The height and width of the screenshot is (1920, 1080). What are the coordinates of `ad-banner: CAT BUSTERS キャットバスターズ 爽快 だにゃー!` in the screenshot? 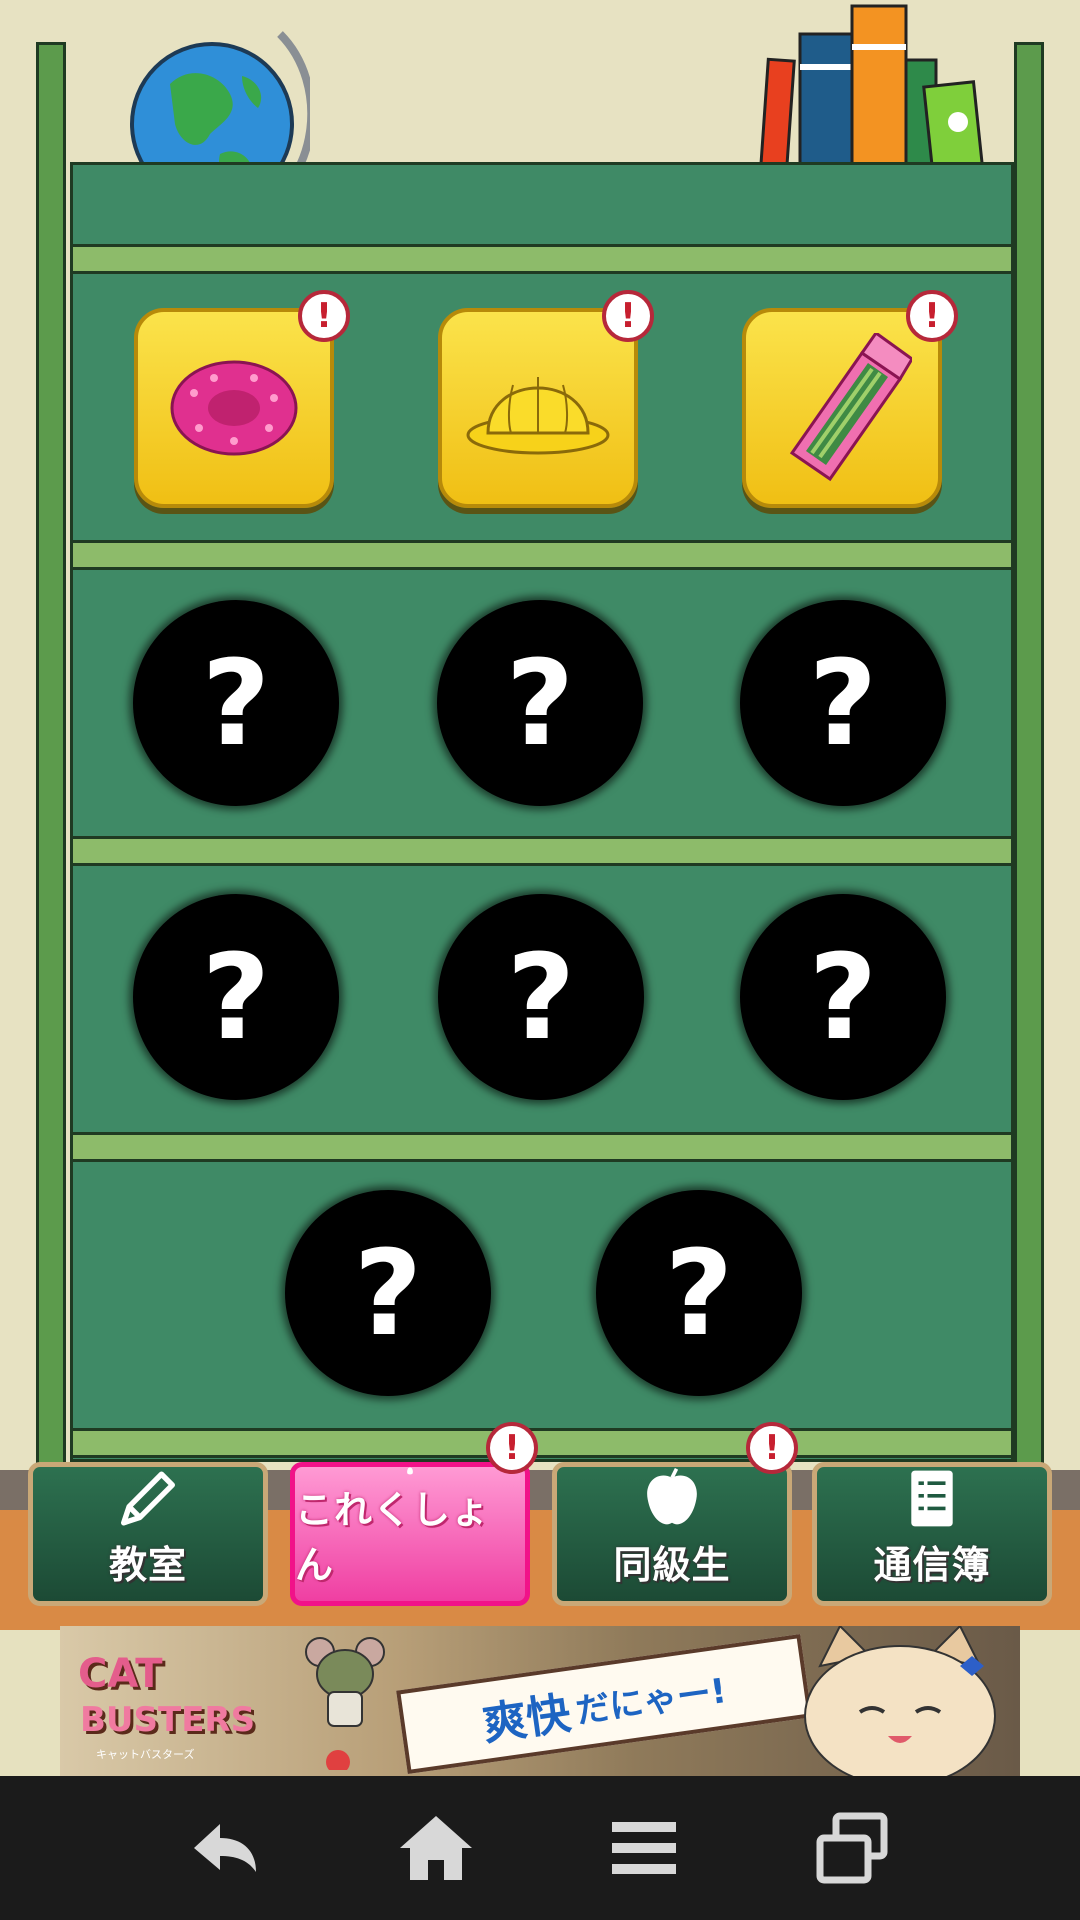 It's located at (540, 1701).